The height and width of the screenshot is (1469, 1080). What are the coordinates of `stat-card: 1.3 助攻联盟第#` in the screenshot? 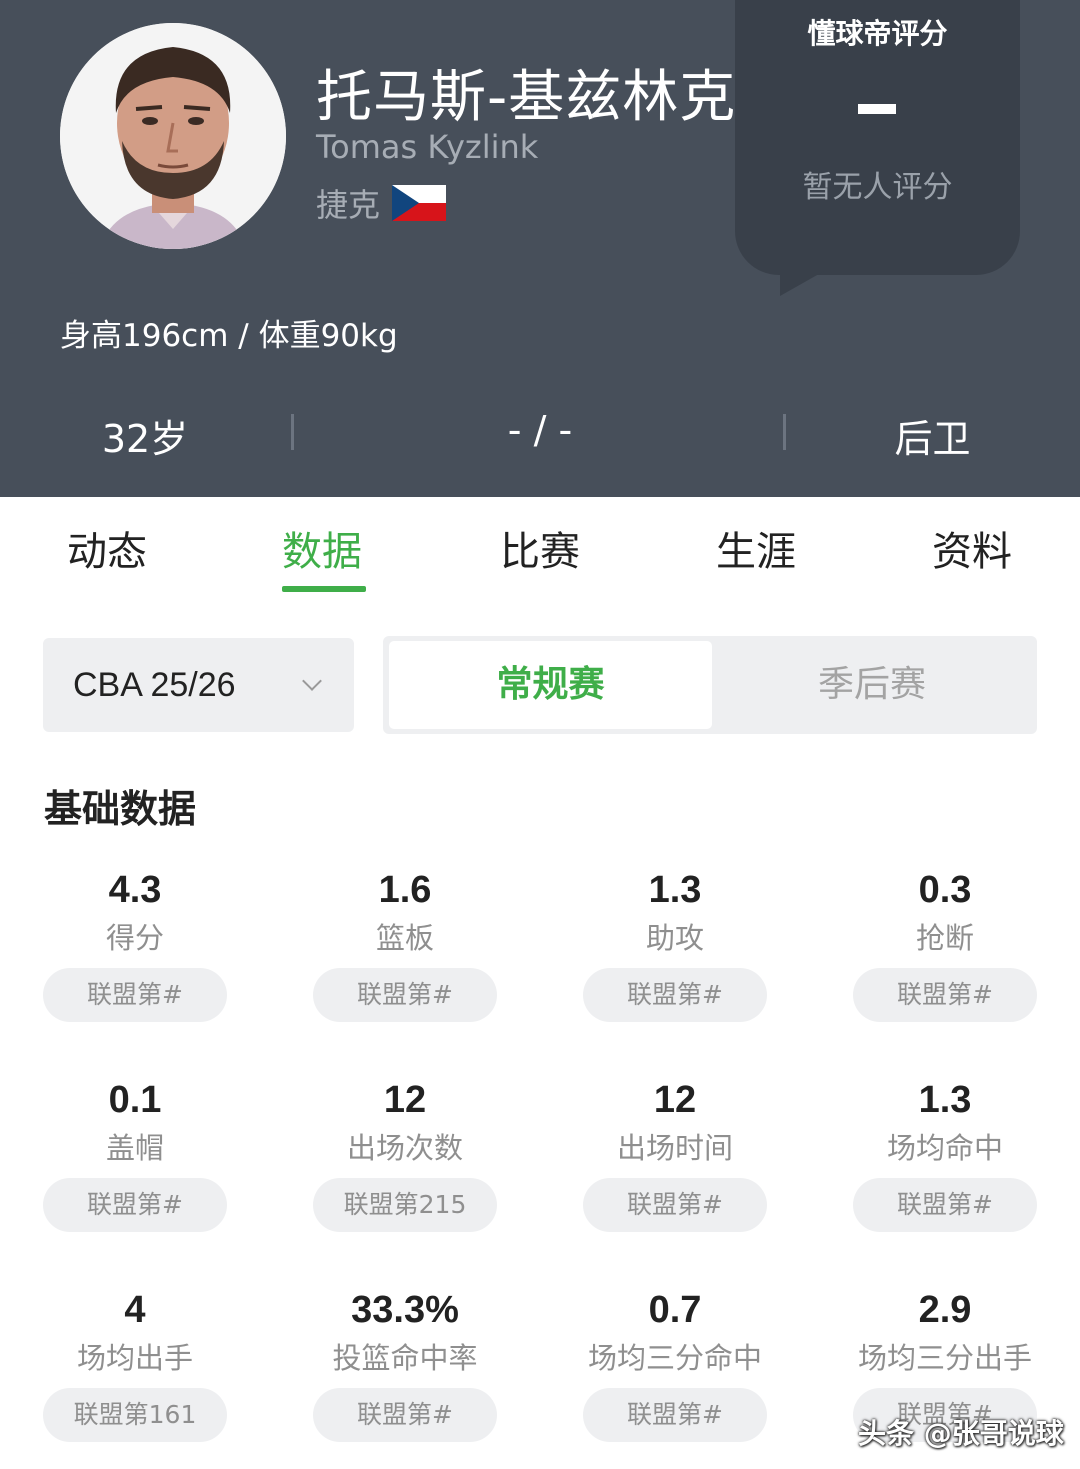 It's located at (675, 944).